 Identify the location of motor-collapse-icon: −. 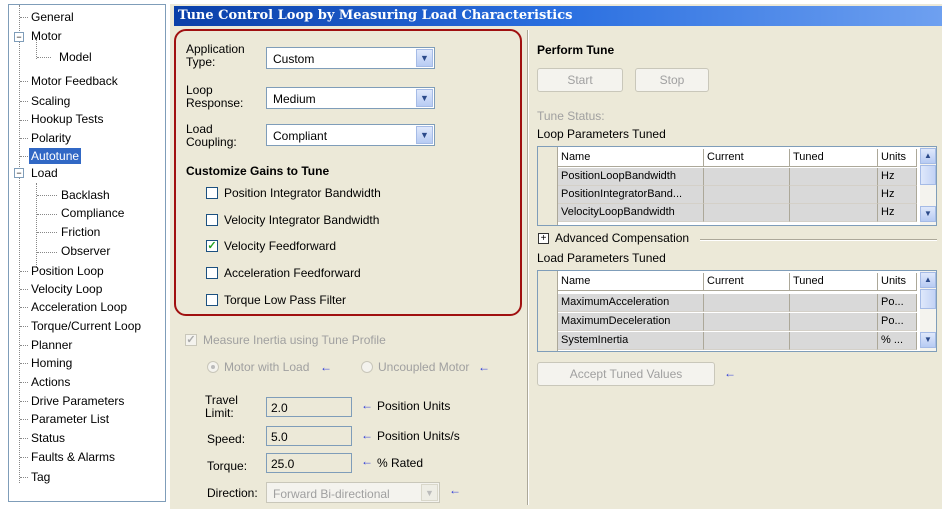
(19, 37).